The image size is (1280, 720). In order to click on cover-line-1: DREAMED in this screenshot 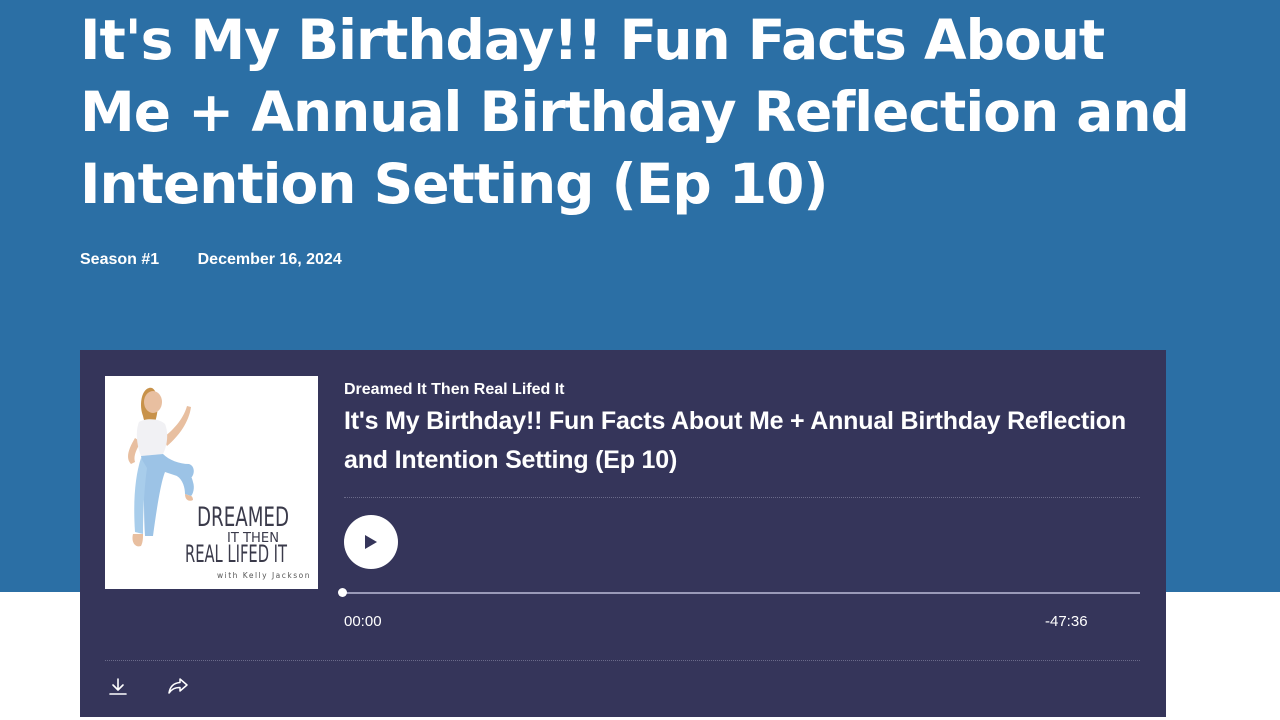, I will do `click(243, 517)`.